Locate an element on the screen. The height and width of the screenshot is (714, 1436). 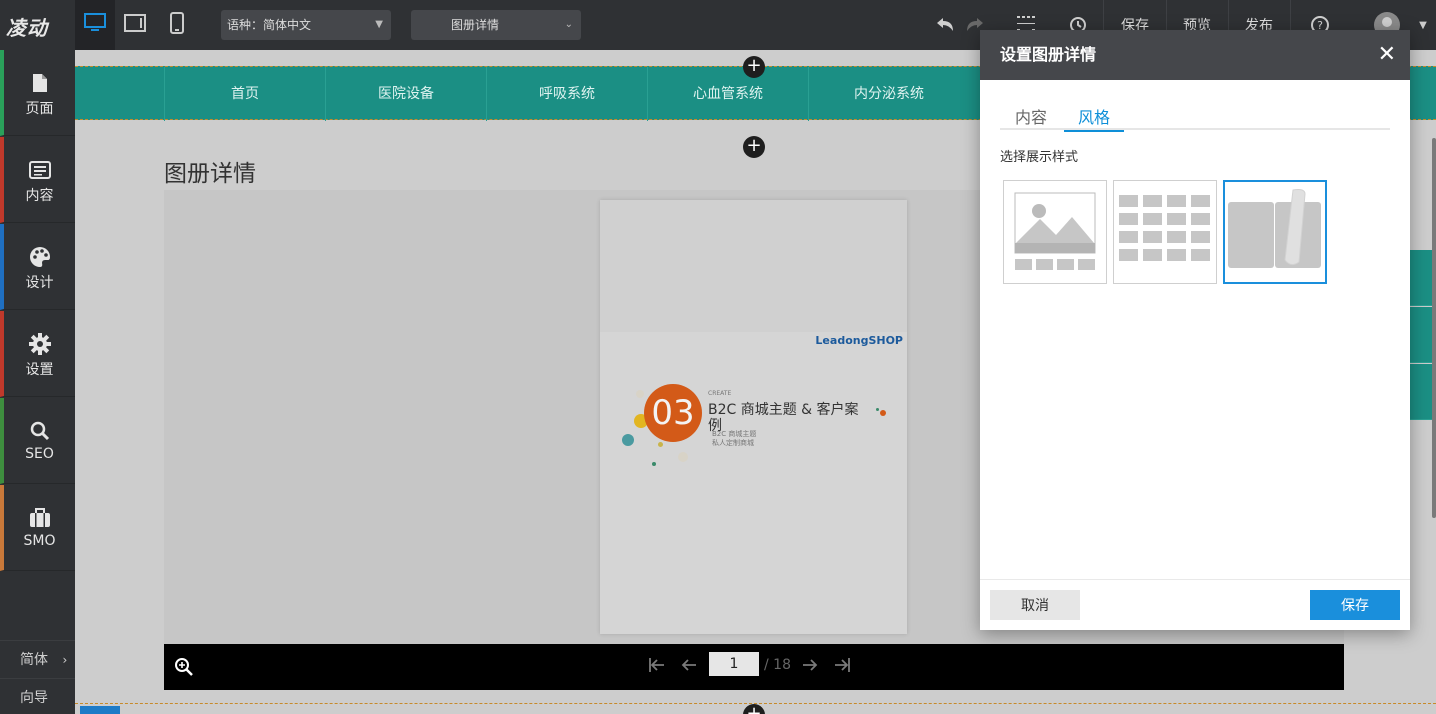
canvas-scrollbar is located at coordinates (1434, 328).